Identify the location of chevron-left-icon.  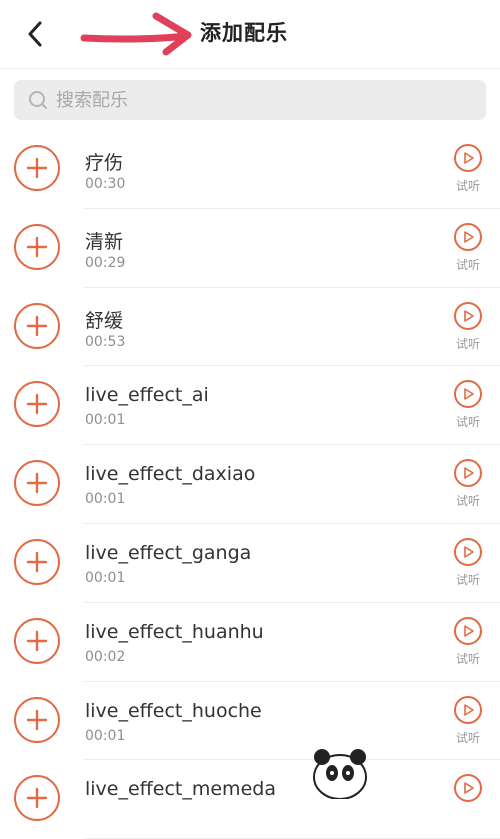
(35, 34).